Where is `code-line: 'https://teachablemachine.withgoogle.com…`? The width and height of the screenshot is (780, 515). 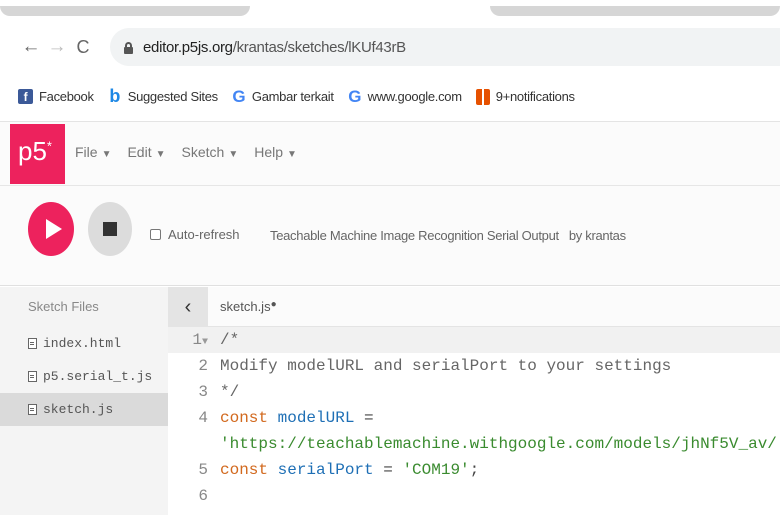
code-line: 'https://teachablemachine.withgoogle.com… is located at coordinates (474, 444).